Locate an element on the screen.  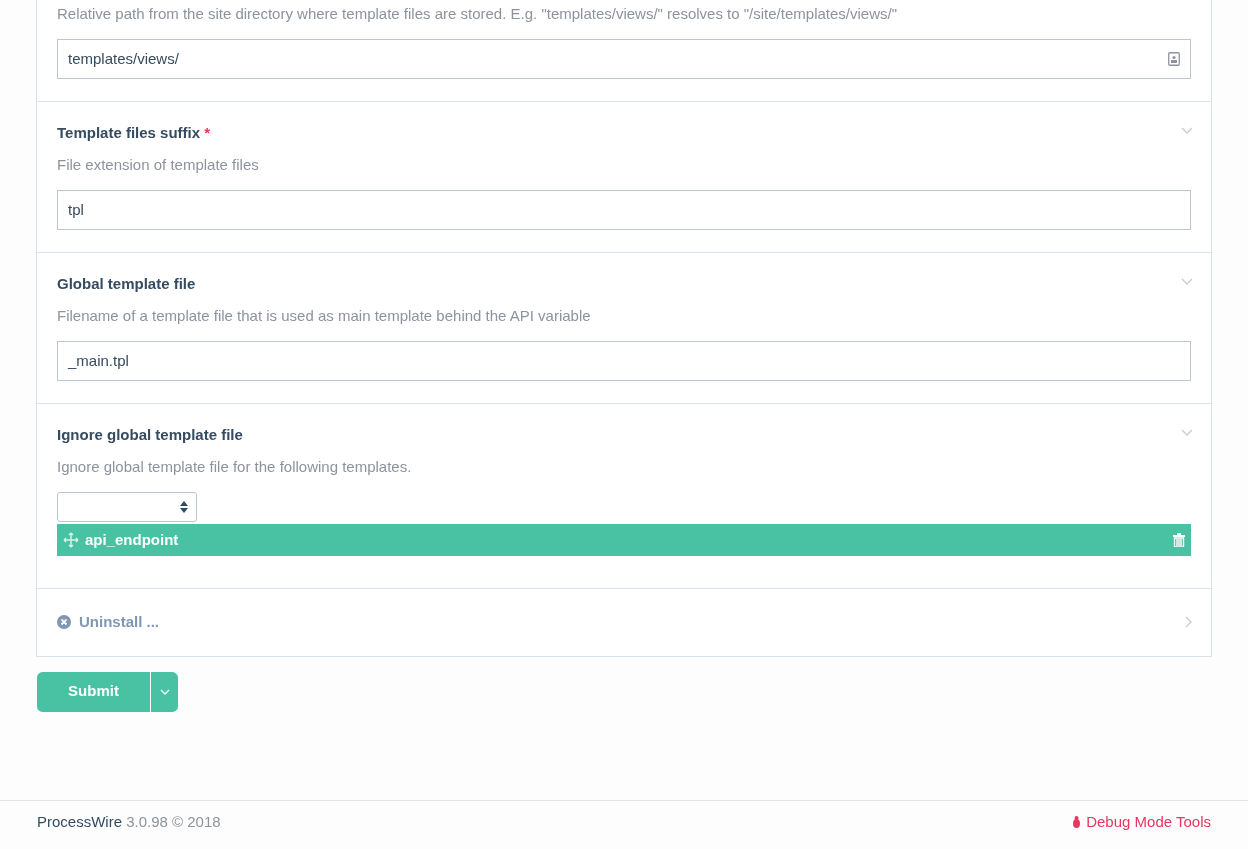
field-description: Relative path from the site directory where template files are stored. E.g. "templates/views/" resolves to "/site/templates/views/" is located at coordinates (477, 14).